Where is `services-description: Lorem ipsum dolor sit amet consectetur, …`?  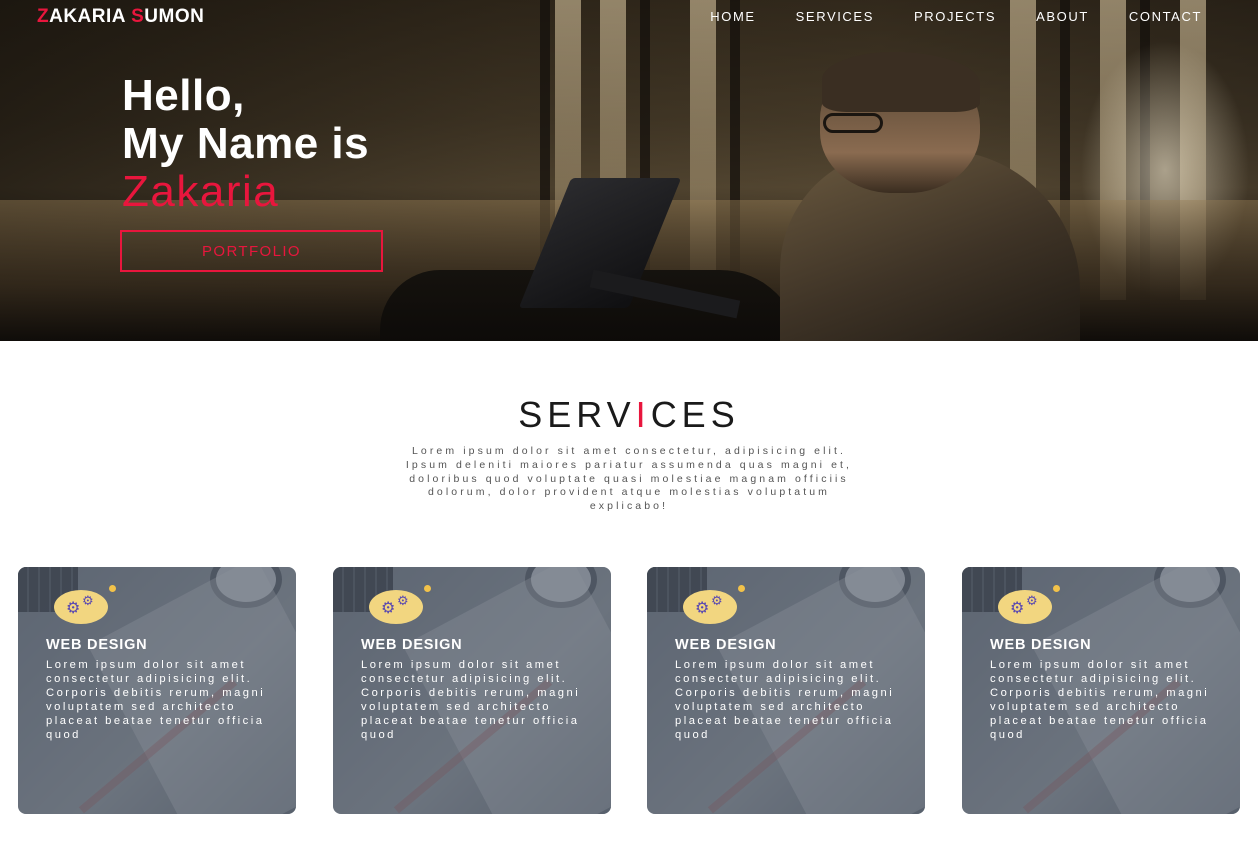 services-description: Lorem ipsum dolor sit amet consectetur, … is located at coordinates (629, 479).